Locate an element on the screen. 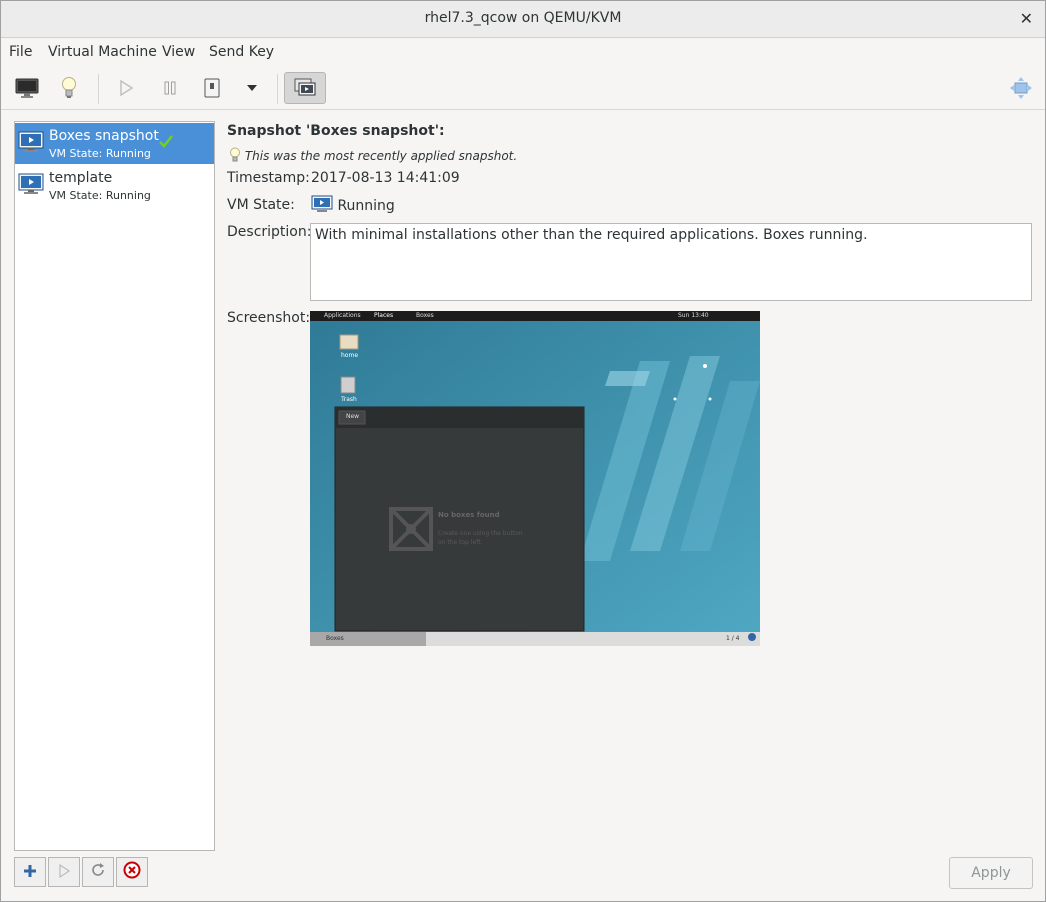 The height and width of the screenshot is (902, 1046). toolbar is located at coordinates (523, 89).